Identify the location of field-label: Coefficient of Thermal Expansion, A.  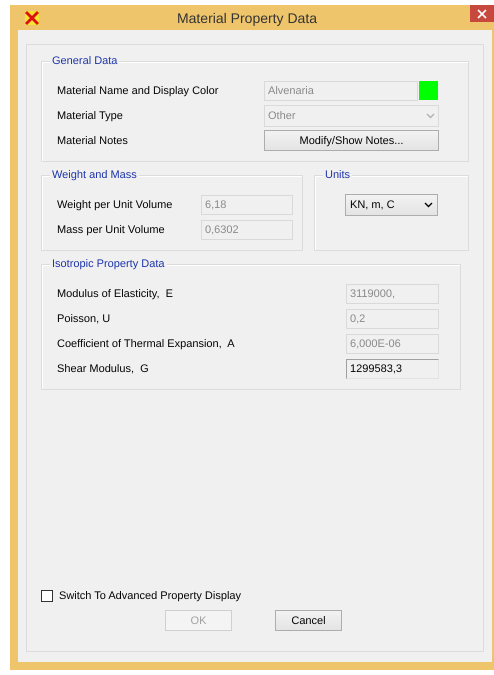
(146, 344).